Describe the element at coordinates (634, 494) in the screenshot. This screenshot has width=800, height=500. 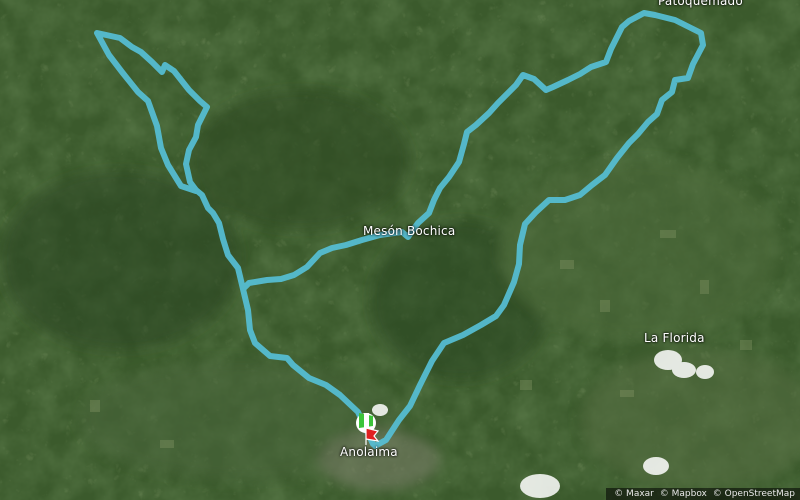
I see `attribution-maxar: © Maxar` at that location.